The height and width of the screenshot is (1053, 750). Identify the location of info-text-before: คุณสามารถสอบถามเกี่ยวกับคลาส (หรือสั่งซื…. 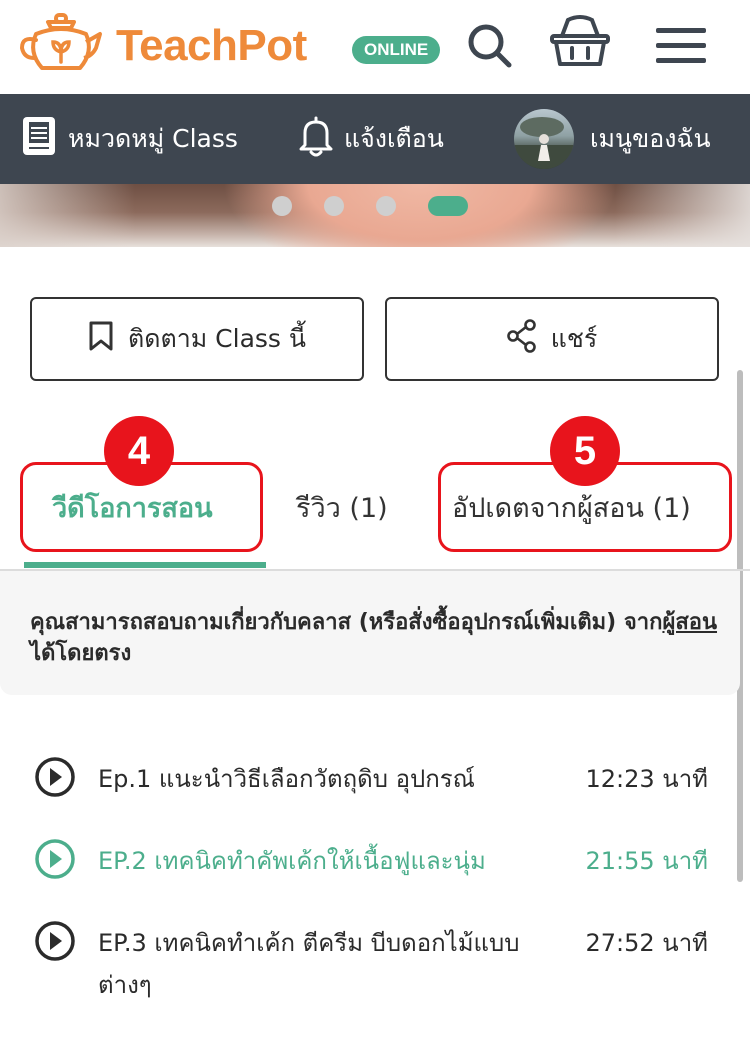
(346, 622).